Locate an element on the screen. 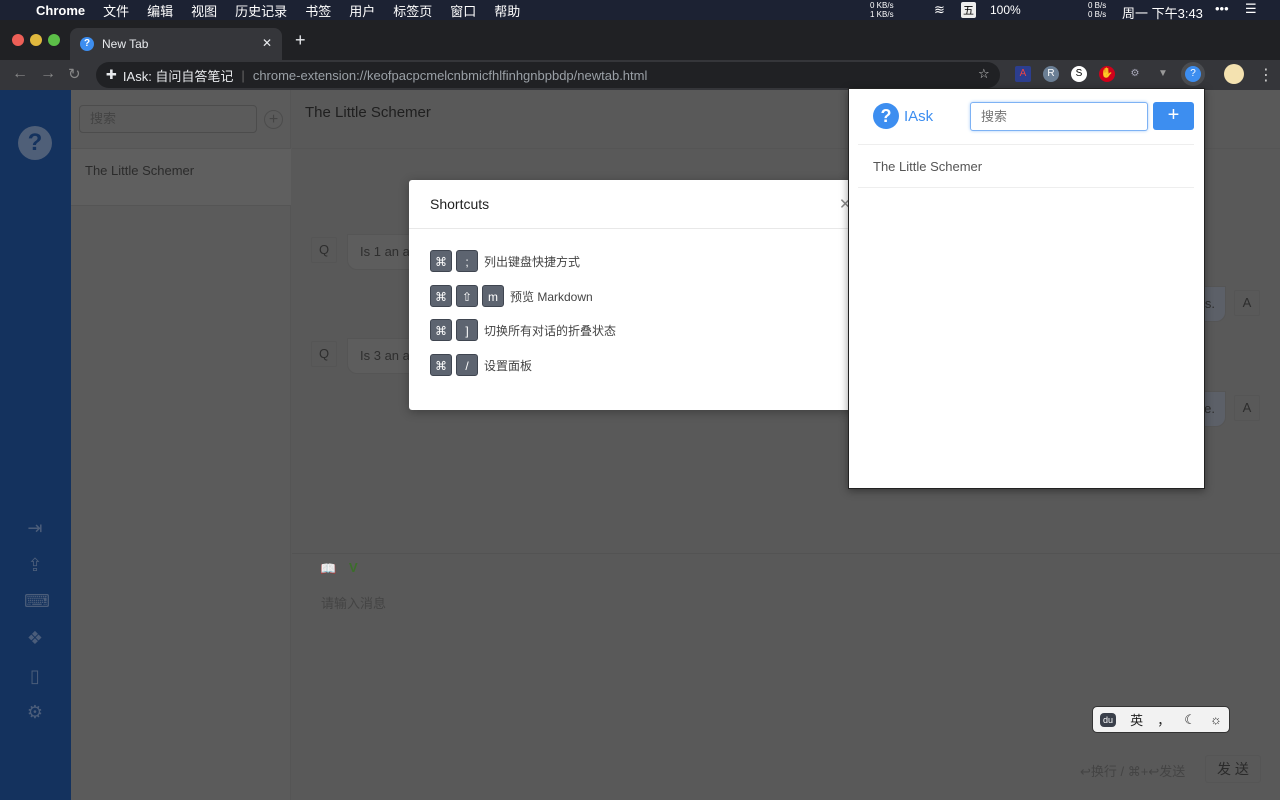  tab-title: New Tab is located at coordinates (125, 44).